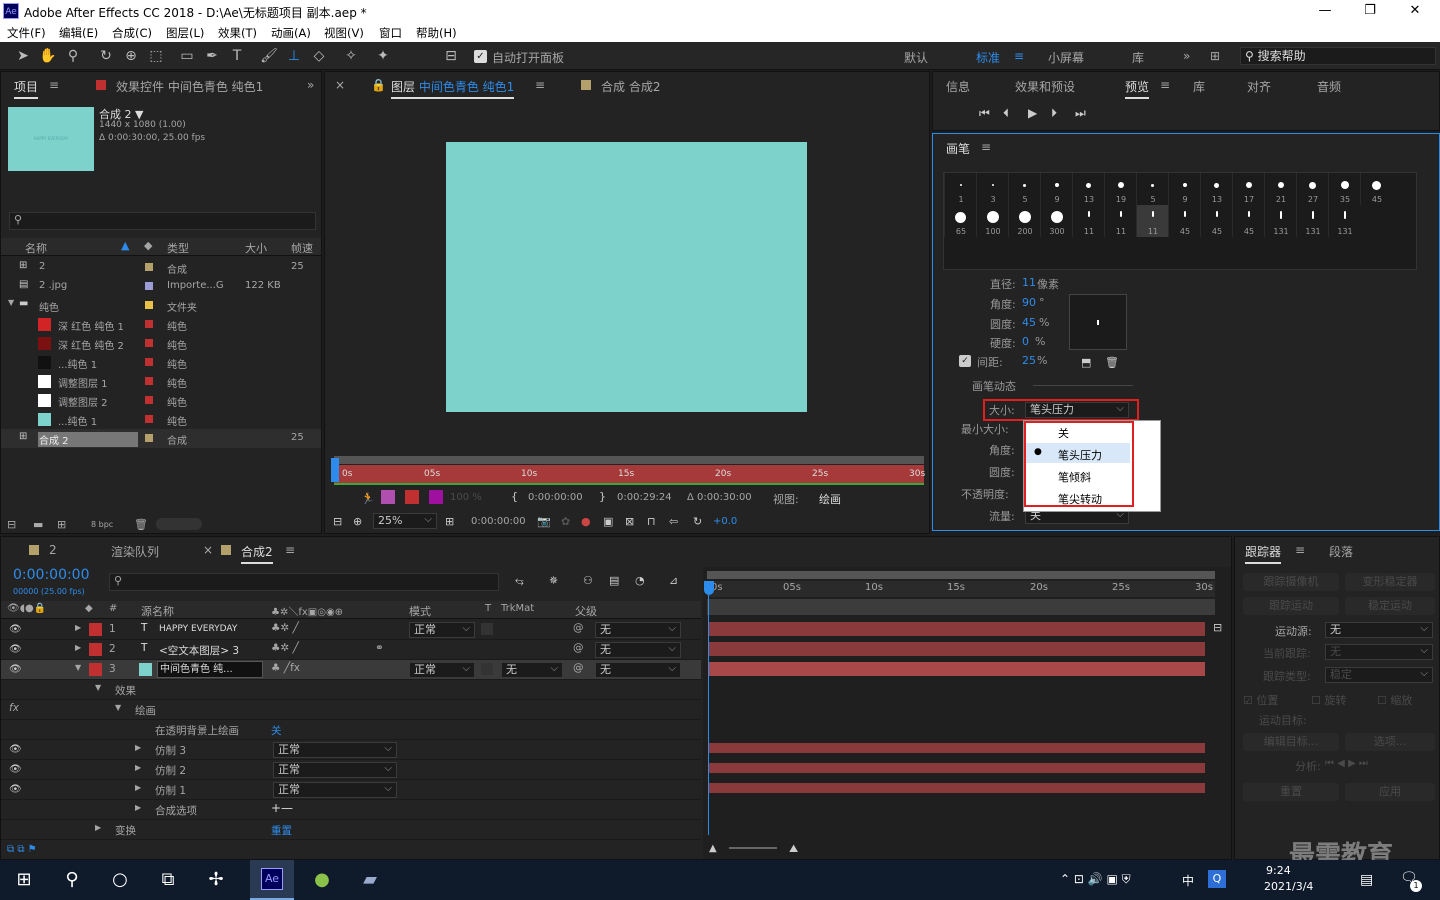  Describe the element at coordinates (1260, 700) in the screenshot. I see `position-checkbox: ☑ 位置` at that location.